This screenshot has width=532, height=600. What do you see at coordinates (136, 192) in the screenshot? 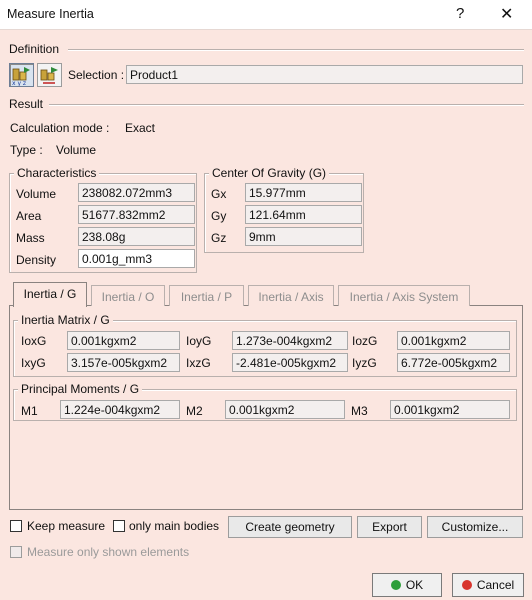
I see `volume-field: 238082.072mm3` at bounding box center [136, 192].